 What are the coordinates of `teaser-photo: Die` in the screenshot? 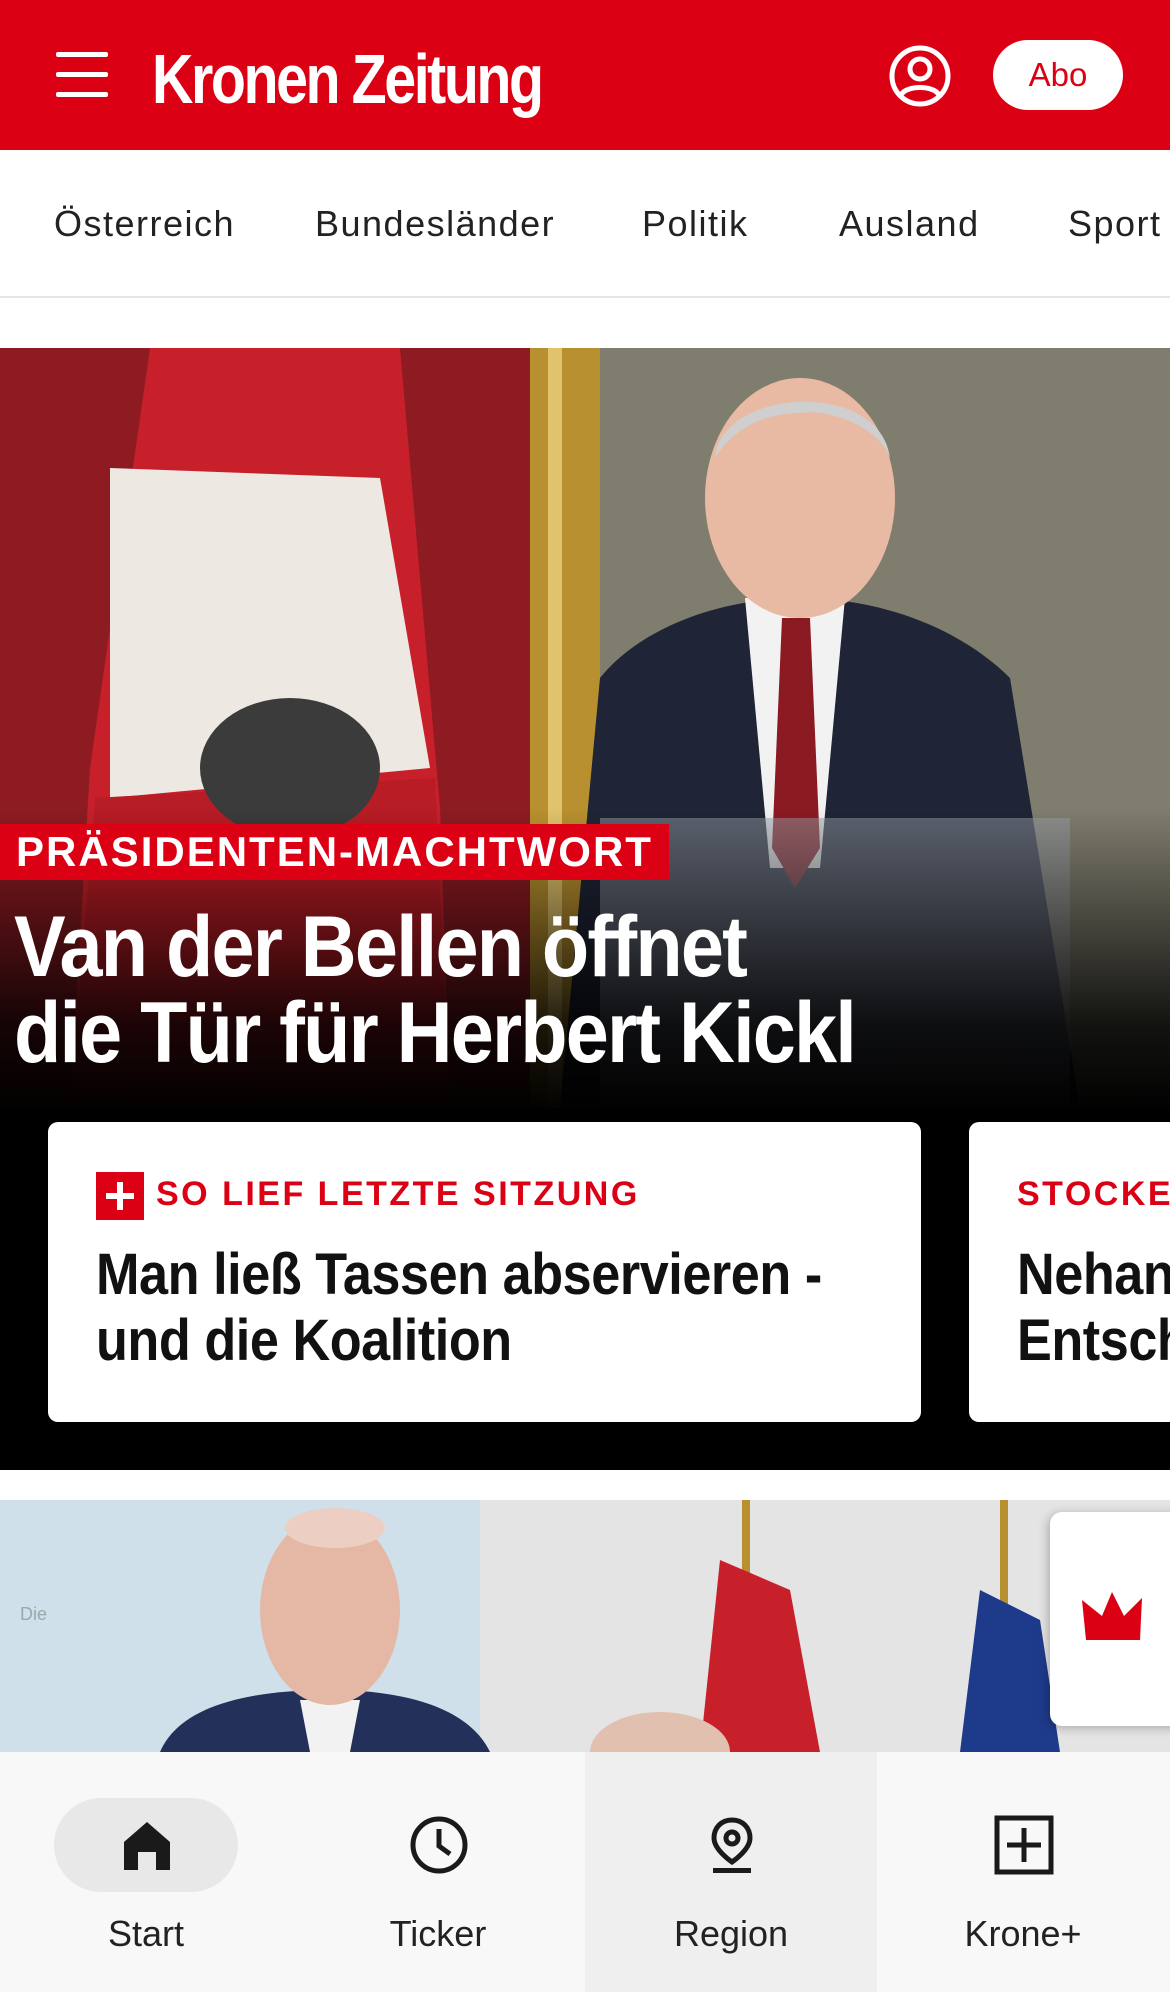 It's located at (585, 1626).